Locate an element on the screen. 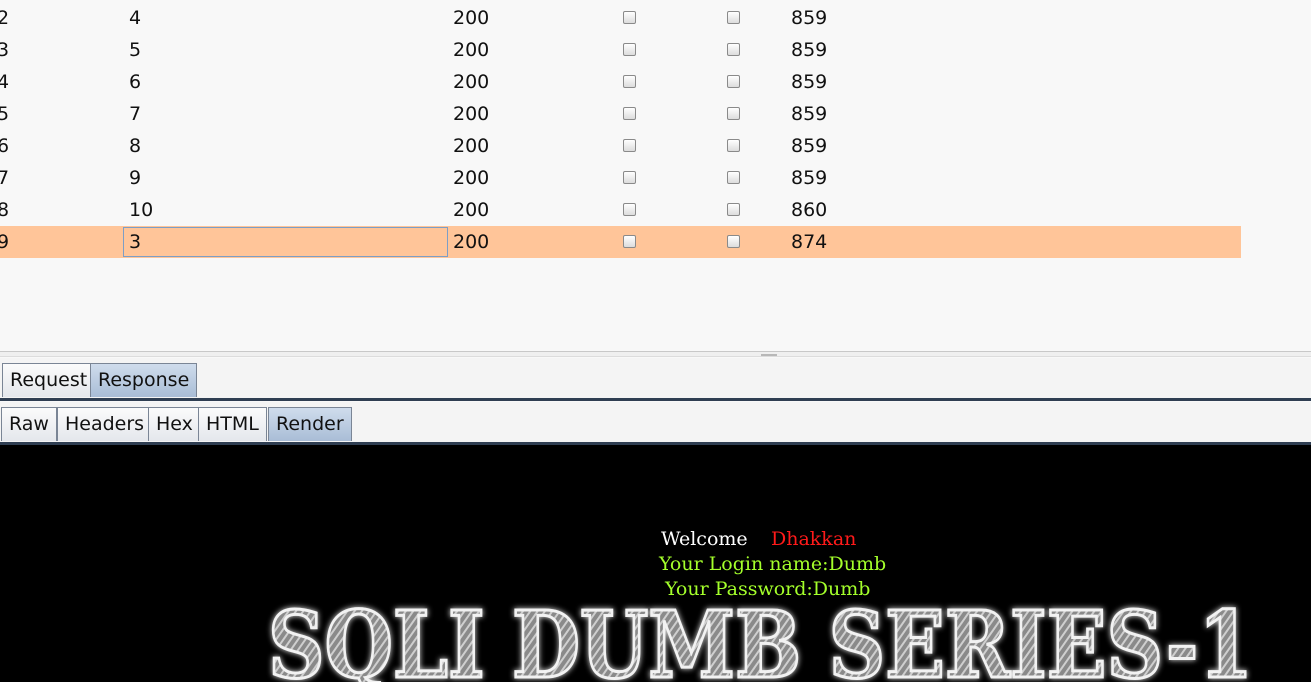 This screenshot has width=1311, height=682. payload-cell-value: 3 is located at coordinates (135, 242).